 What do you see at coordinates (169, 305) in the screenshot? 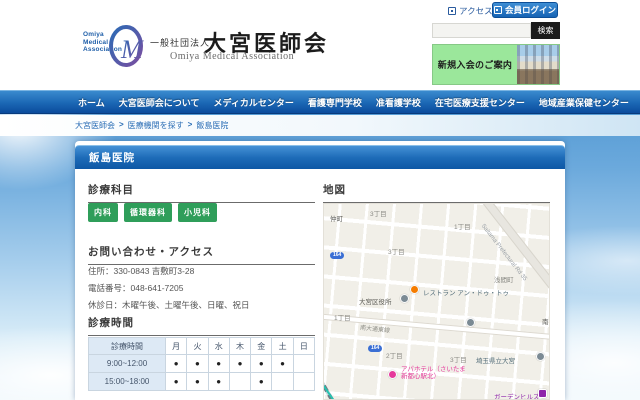
I see `closed-days-line: 休診日：木曜午後、土曜午後、日曜、祝日` at bounding box center [169, 305].